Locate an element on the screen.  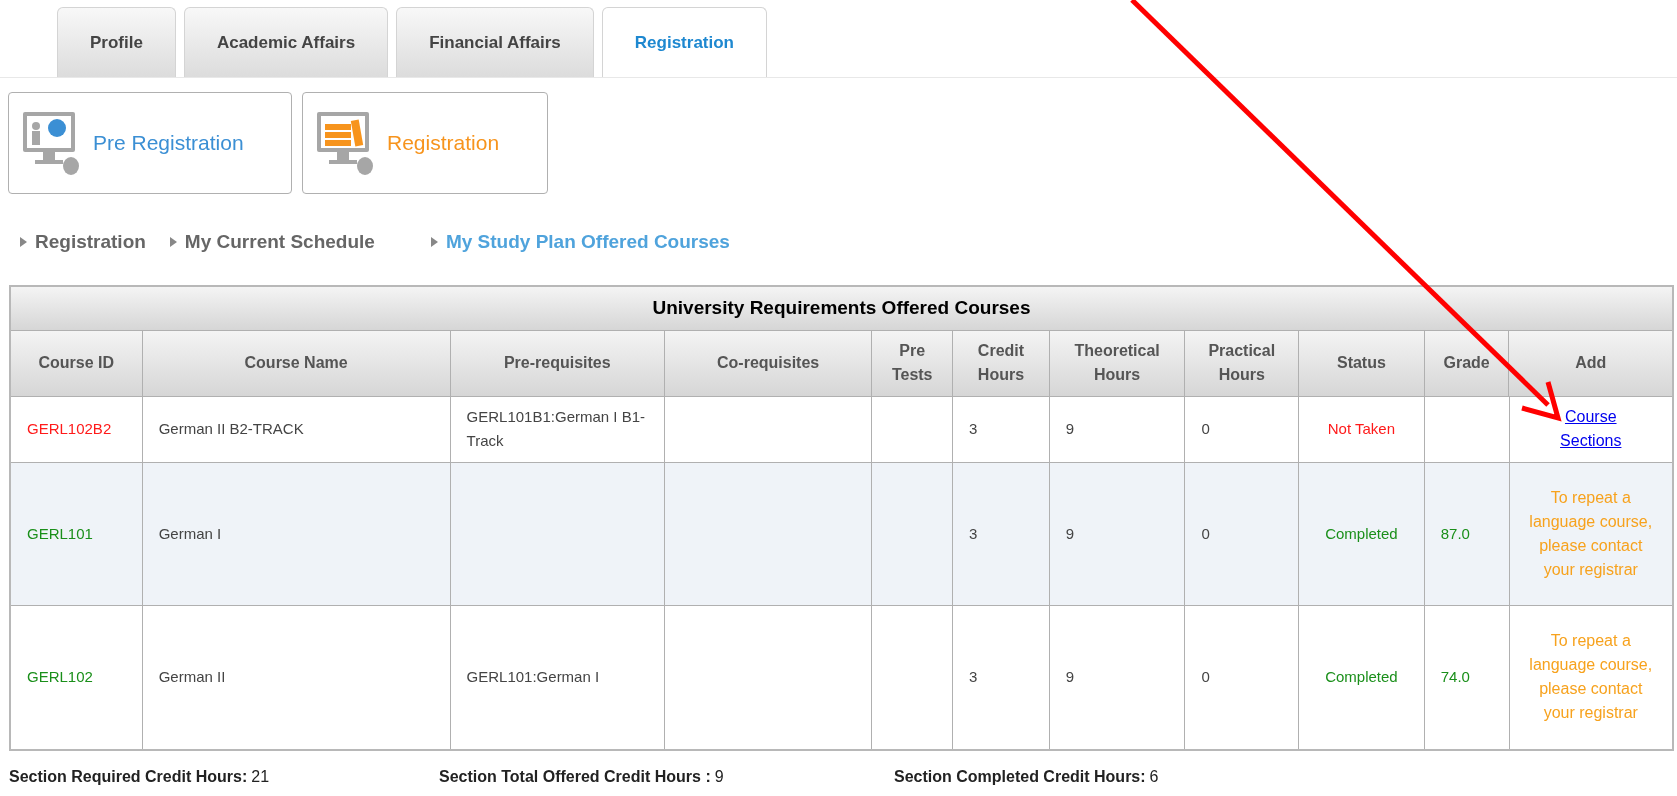
summary-value: 9 is located at coordinates (719, 776).